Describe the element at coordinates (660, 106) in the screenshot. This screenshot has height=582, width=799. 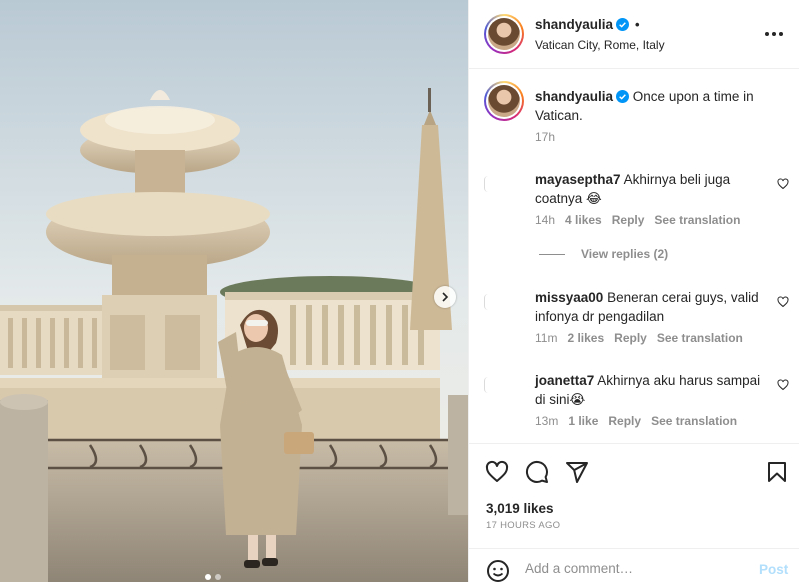
I see `post-caption: shandyaulia Once upon a time in Vatican.` at that location.